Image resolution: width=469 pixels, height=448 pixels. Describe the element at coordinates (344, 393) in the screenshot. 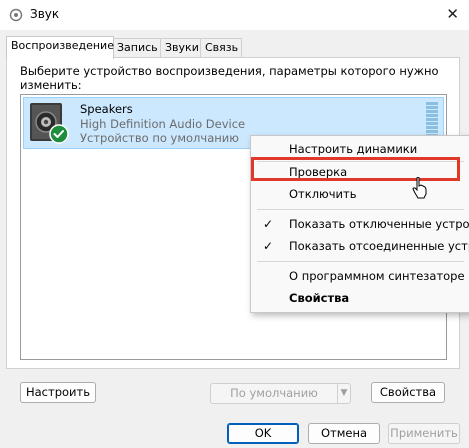

I see `chevron-down-icon: ▼` at that location.